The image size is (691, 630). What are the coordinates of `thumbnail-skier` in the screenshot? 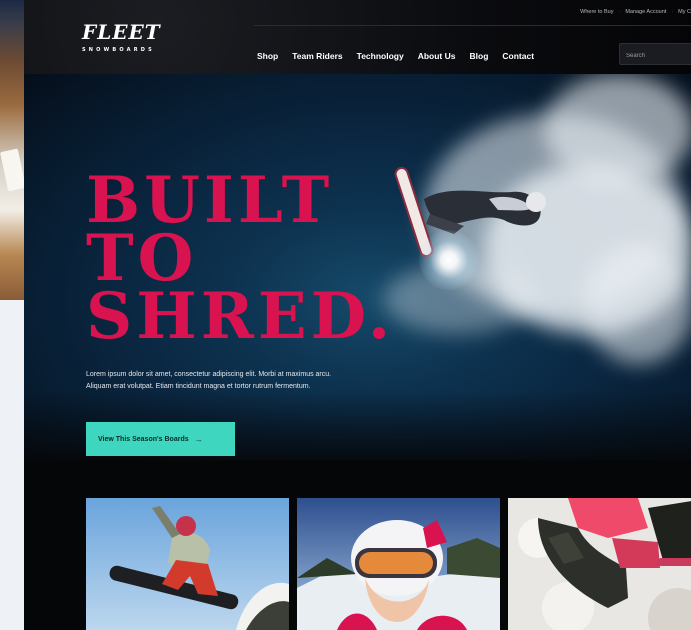 It's located at (398, 564).